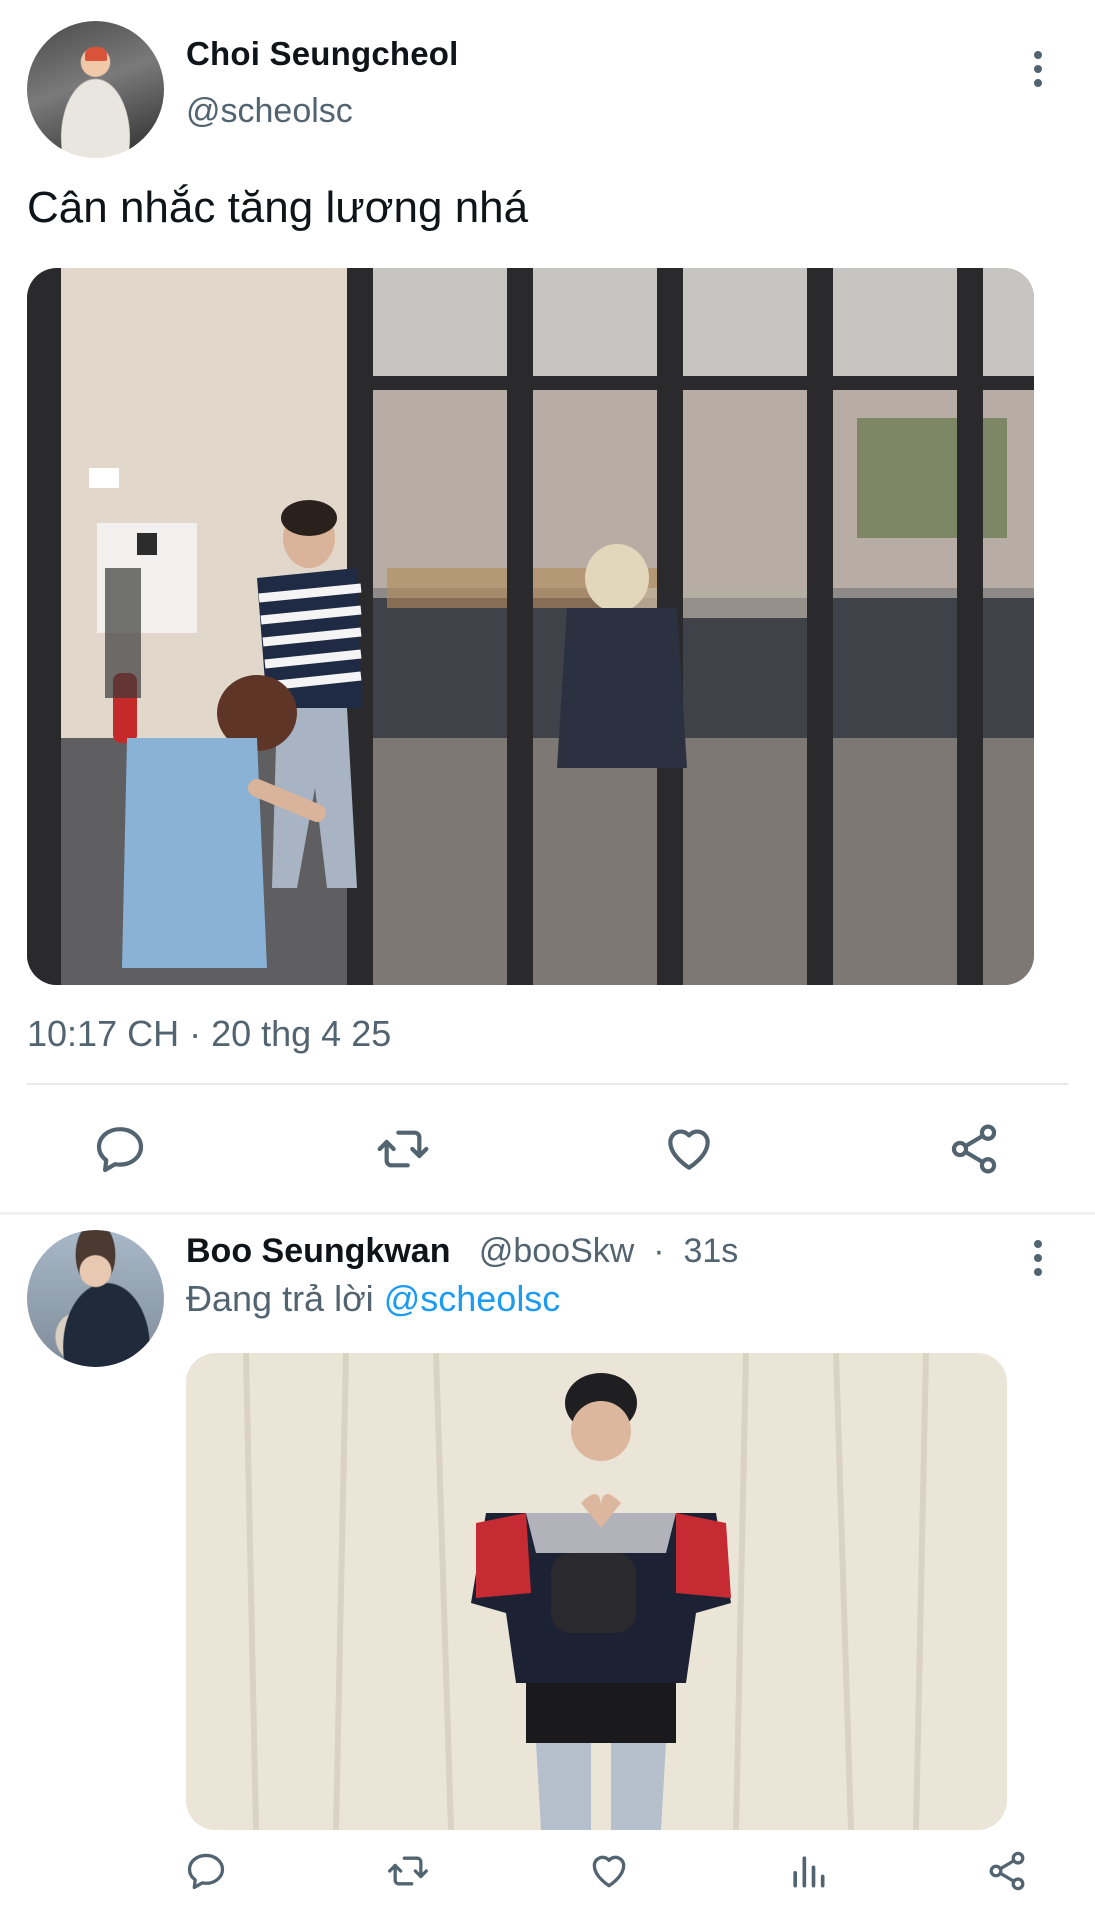 The image size is (1095, 1920). Describe the element at coordinates (710, 1251) in the screenshot. I see `reply-time: 31s` at that location.